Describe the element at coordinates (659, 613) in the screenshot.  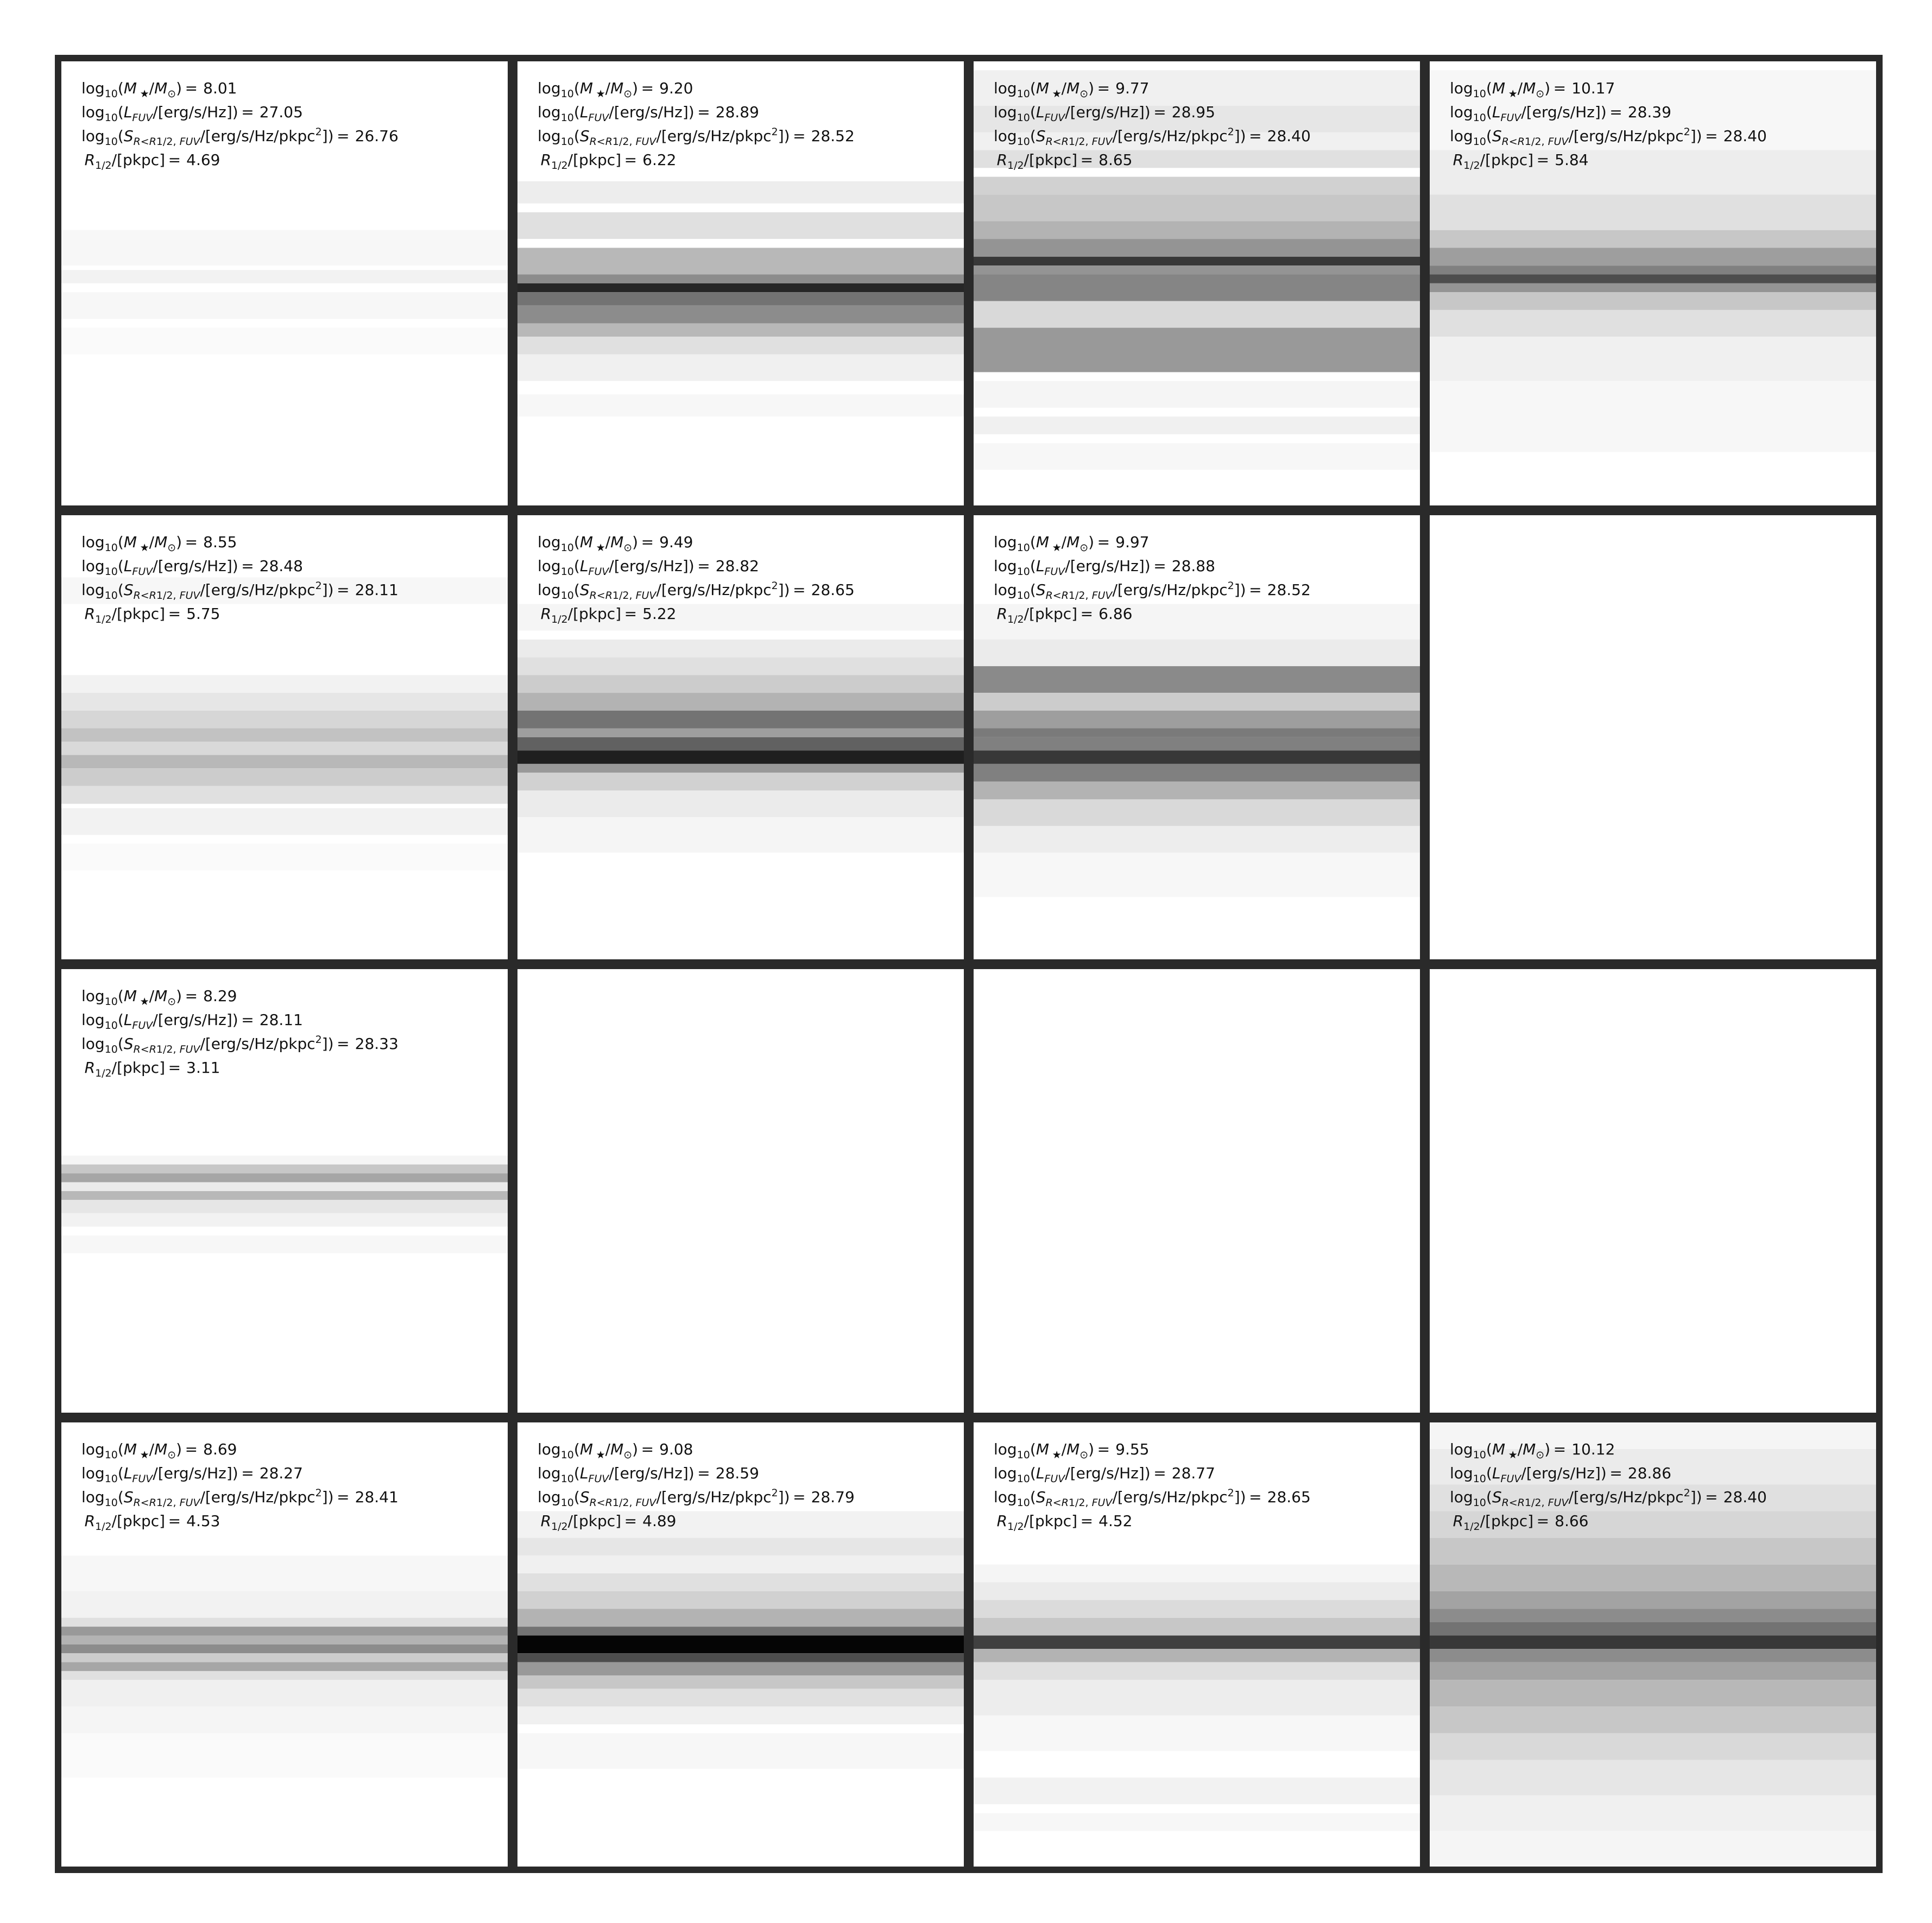
I see `half-light-radius-value: 5.22` at that location.